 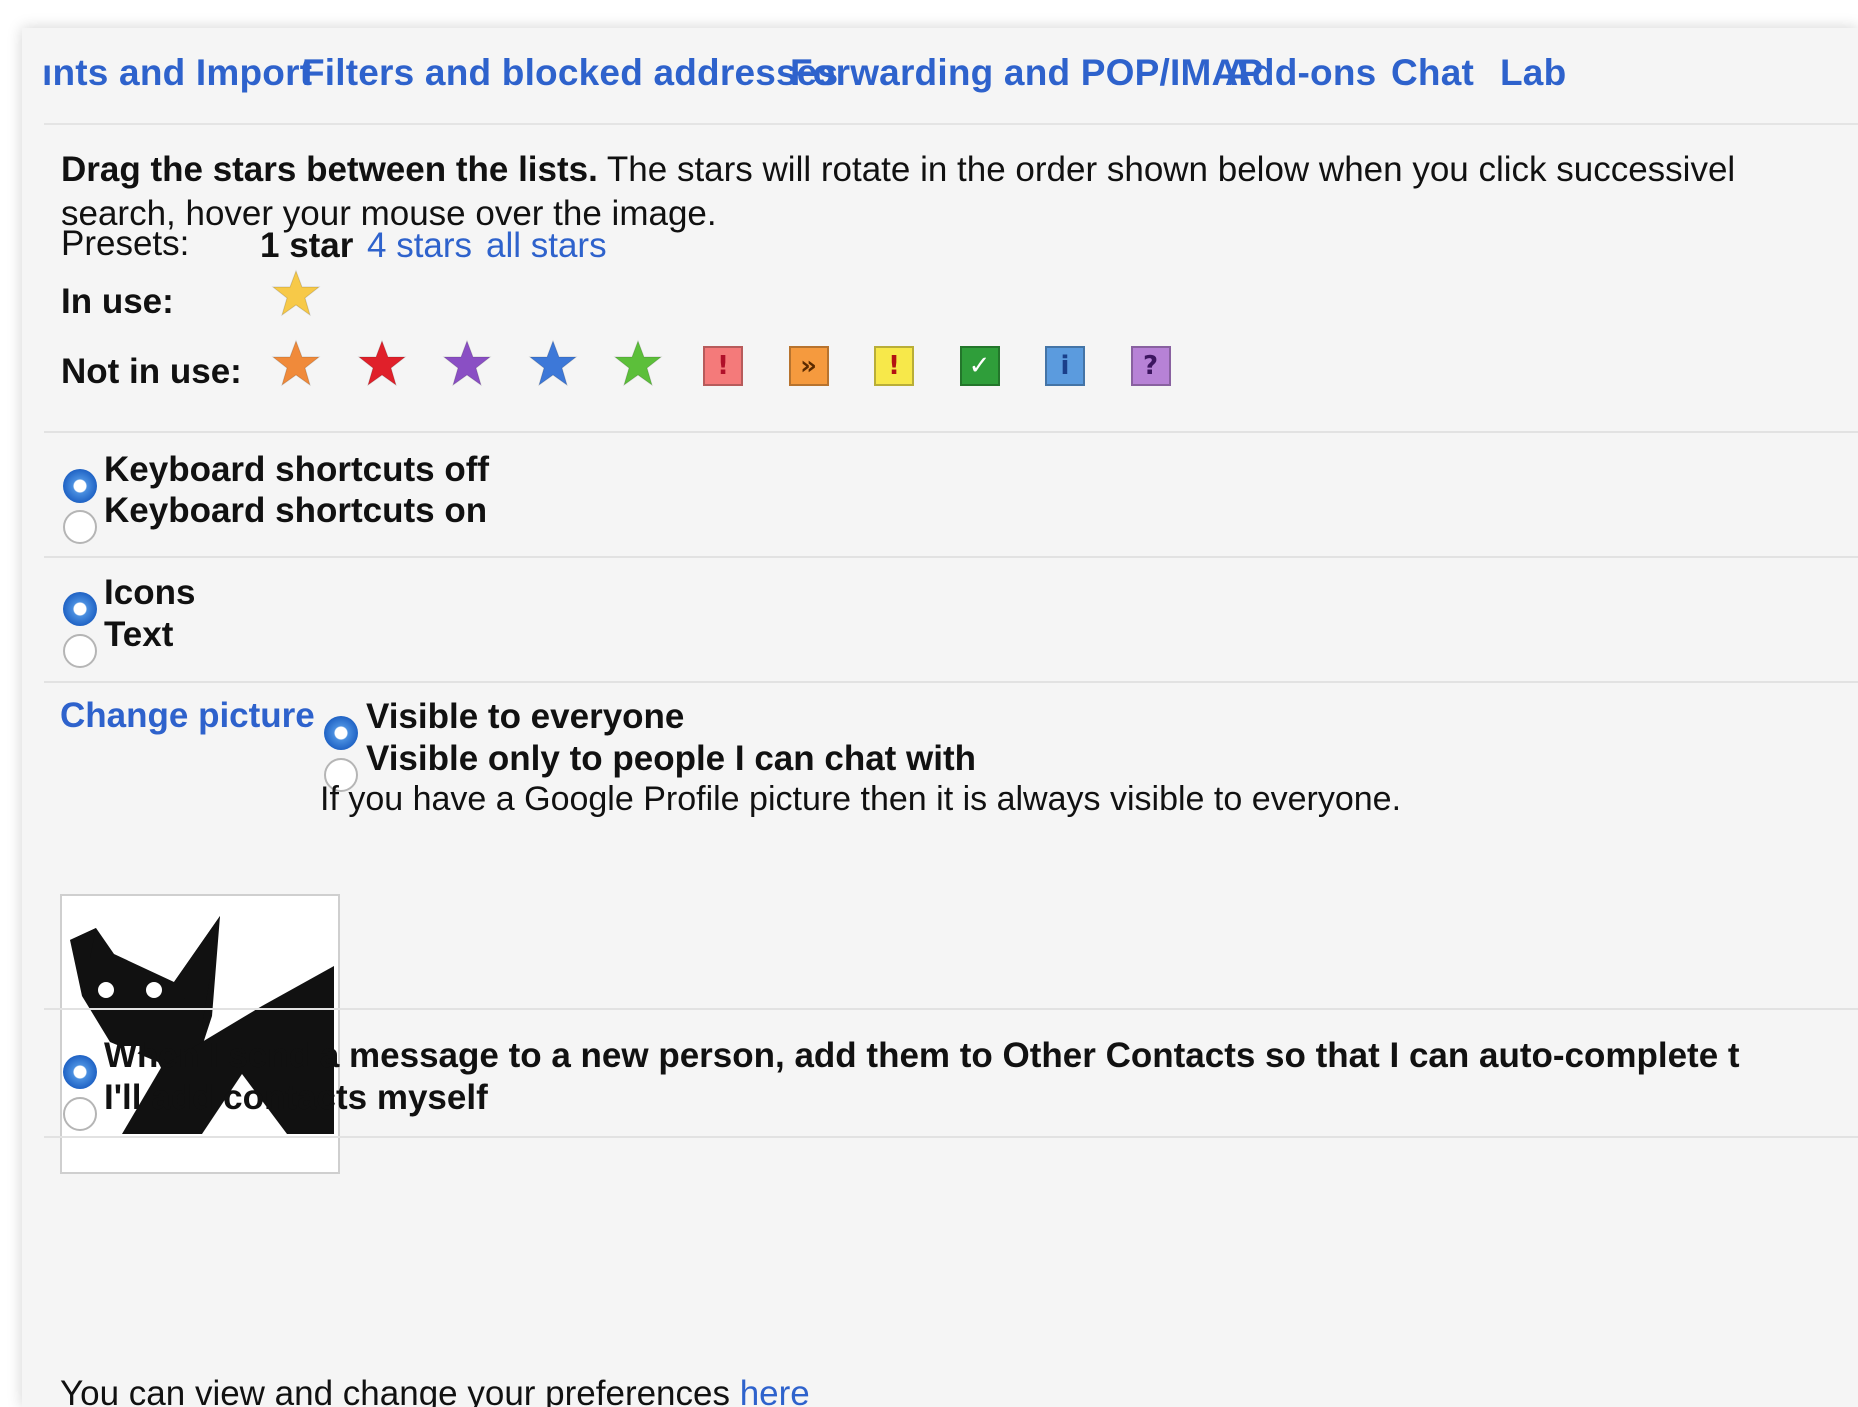 I want to click on in-use-label: In use:, so click(x=117, y=301).